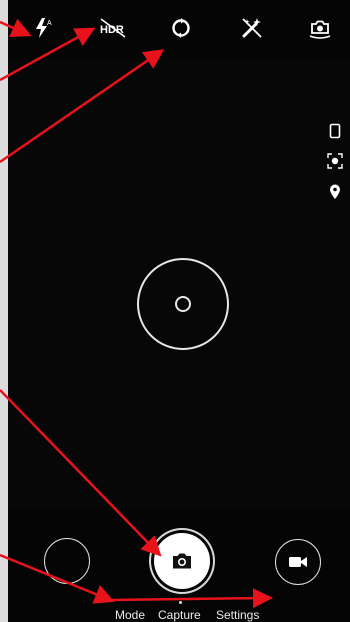 Image resolution: width=350 pixels, height=622 pixels. What do you see at coordinates (335, 161) in the screenshot?
I see `face-detect-icon` at bounding box center [335, 161].